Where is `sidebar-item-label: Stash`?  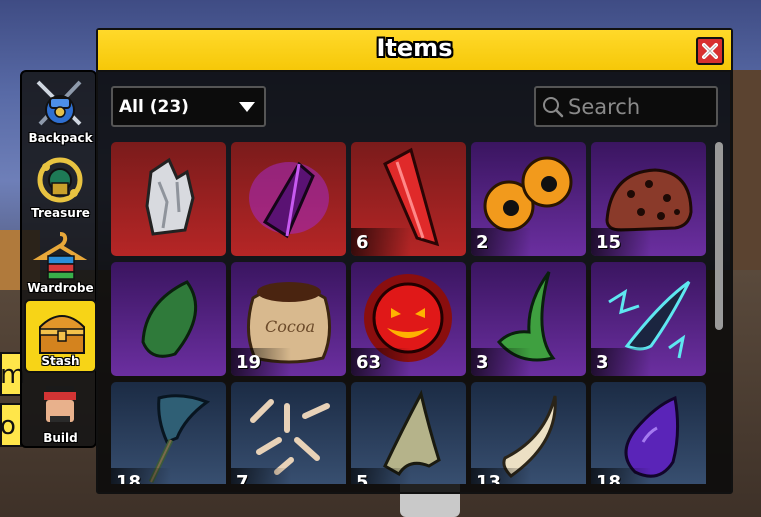 sidebar-item-label: Stash is located at coordinates (60, 361).